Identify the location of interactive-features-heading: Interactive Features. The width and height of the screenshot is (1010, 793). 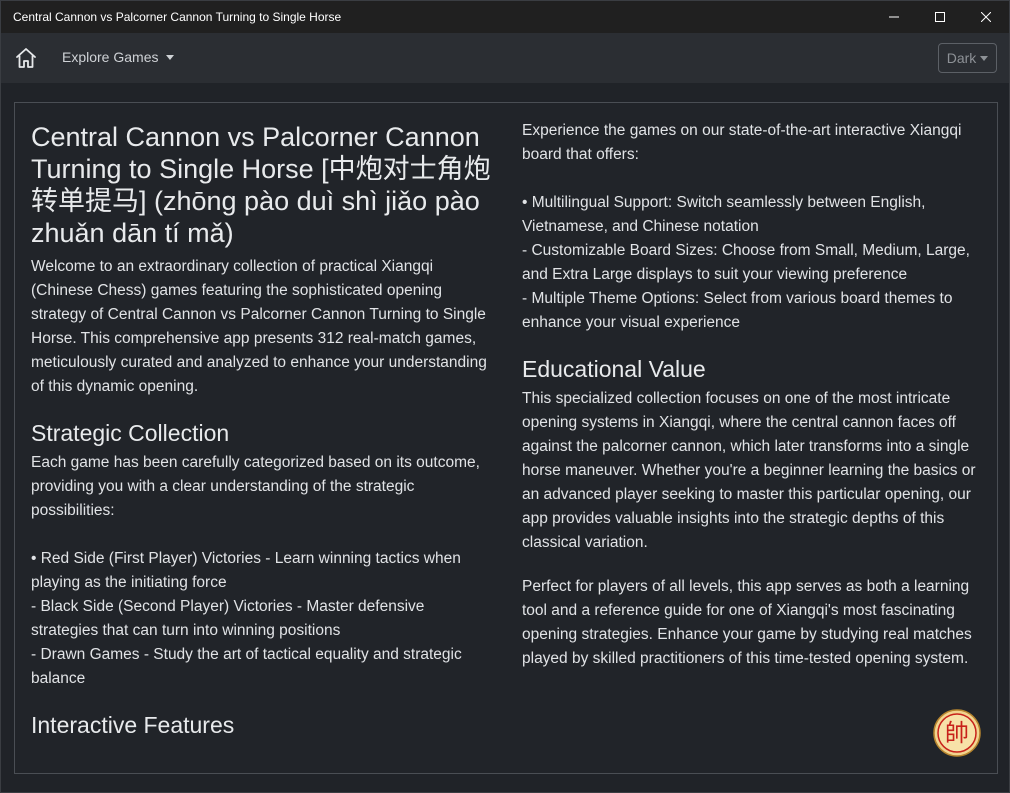
(133, 725).